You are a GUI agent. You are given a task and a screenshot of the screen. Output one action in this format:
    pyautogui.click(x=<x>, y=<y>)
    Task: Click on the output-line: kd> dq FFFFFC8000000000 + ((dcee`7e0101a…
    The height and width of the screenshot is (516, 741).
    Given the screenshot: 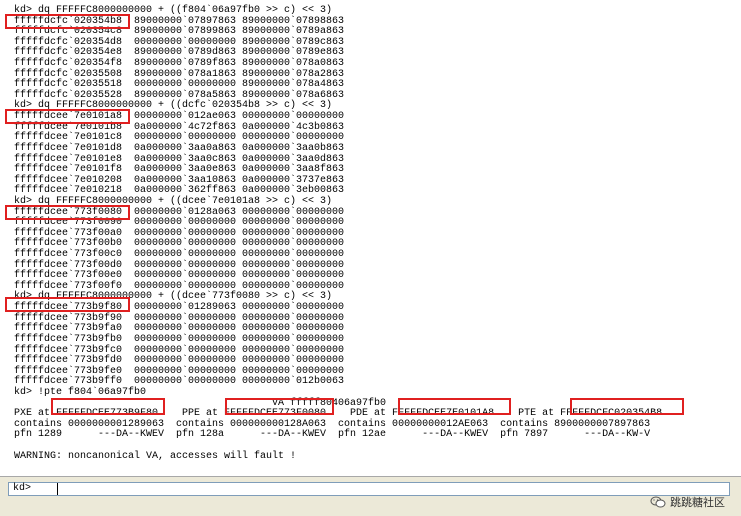 What is the action you would take?
    pyautogui.click(x=173, y=201)
    